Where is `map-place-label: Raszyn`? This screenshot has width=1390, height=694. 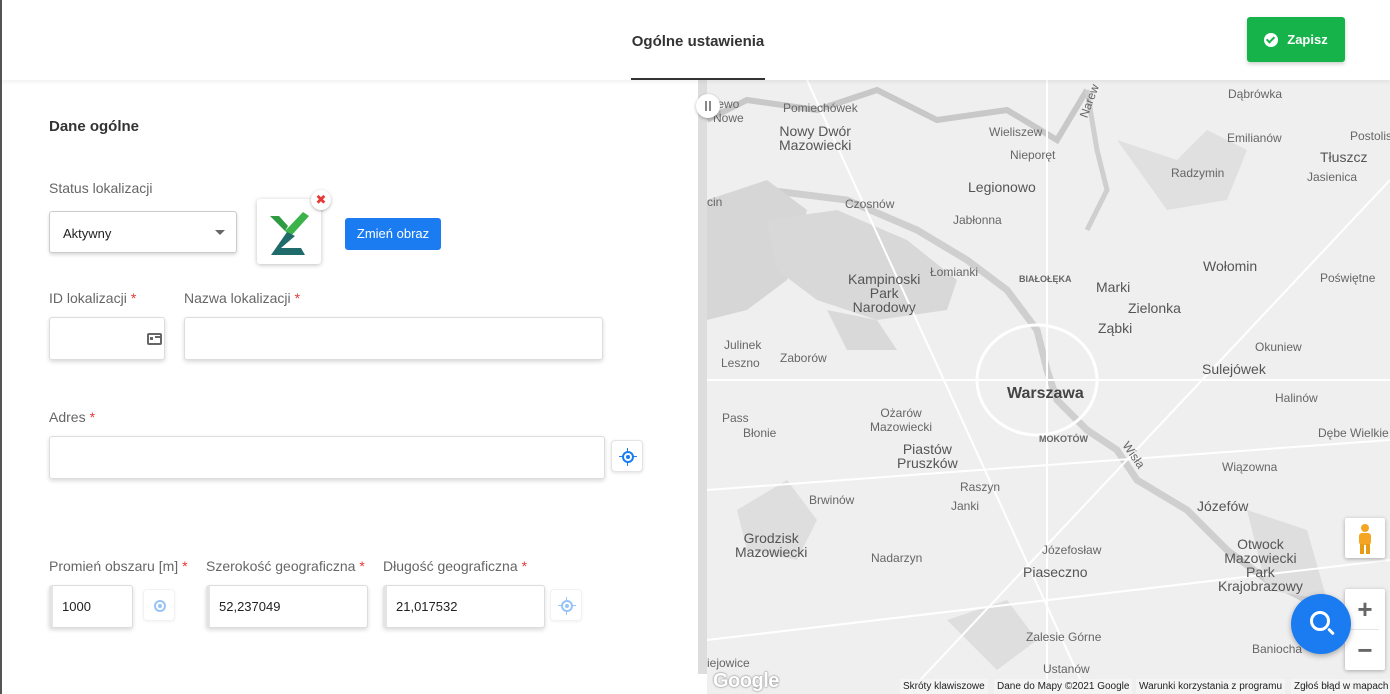 map-place-label: Raszyn is located at coordinates (980, 487).